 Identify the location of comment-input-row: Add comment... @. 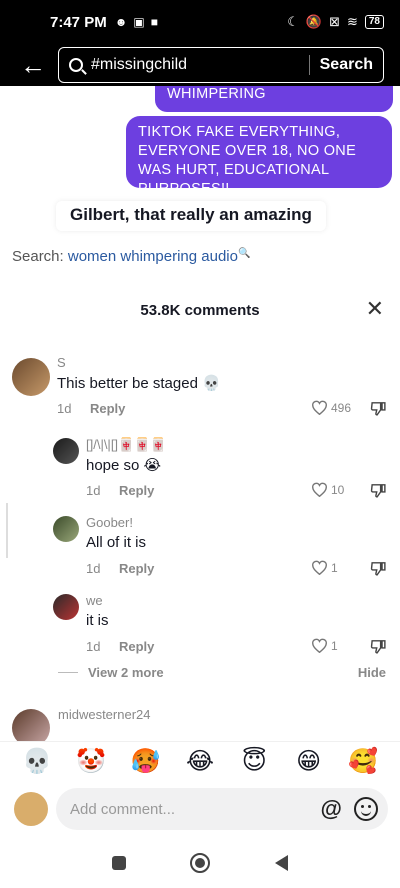
(200, 809).